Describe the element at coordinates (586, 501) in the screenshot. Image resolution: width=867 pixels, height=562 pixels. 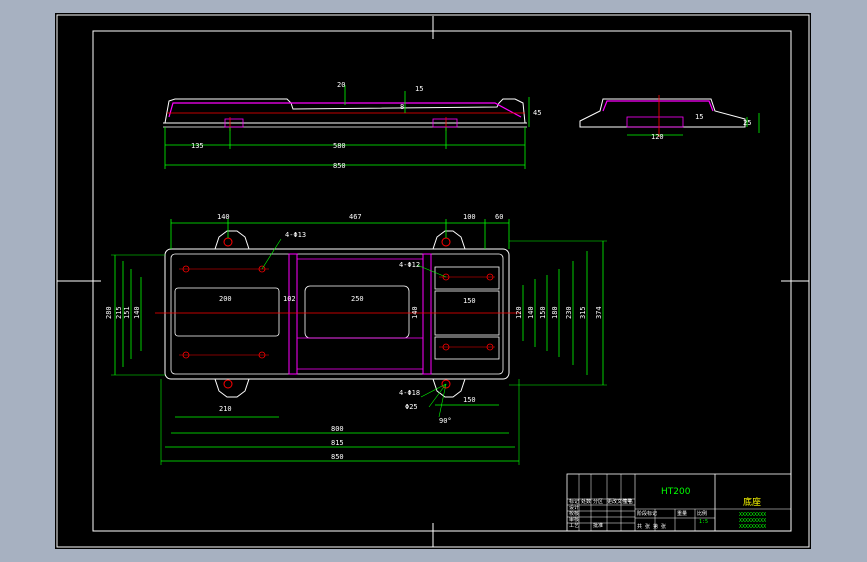
I see `tb-label-count: 处数` at that location.